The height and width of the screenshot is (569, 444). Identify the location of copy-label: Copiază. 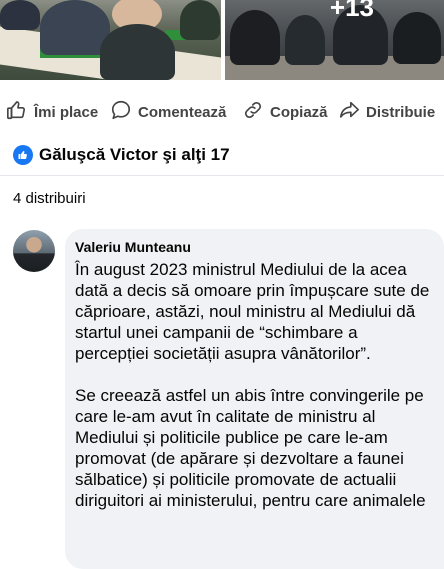
(299, 112).